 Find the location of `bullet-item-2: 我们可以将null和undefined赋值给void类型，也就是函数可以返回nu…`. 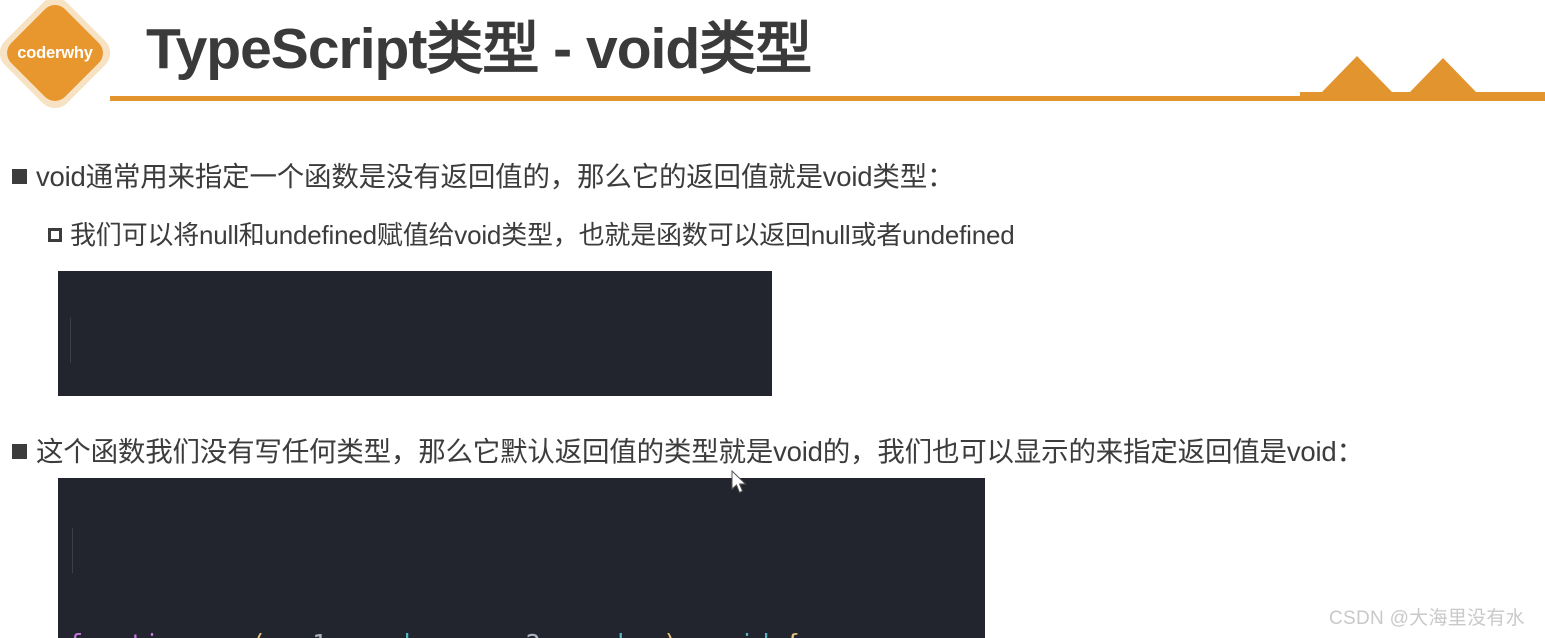

bullet-item-2: 我们可以将null和undefined赋值给void类型，也就是函数可以返回nu… is located at coordinates (531, 233).